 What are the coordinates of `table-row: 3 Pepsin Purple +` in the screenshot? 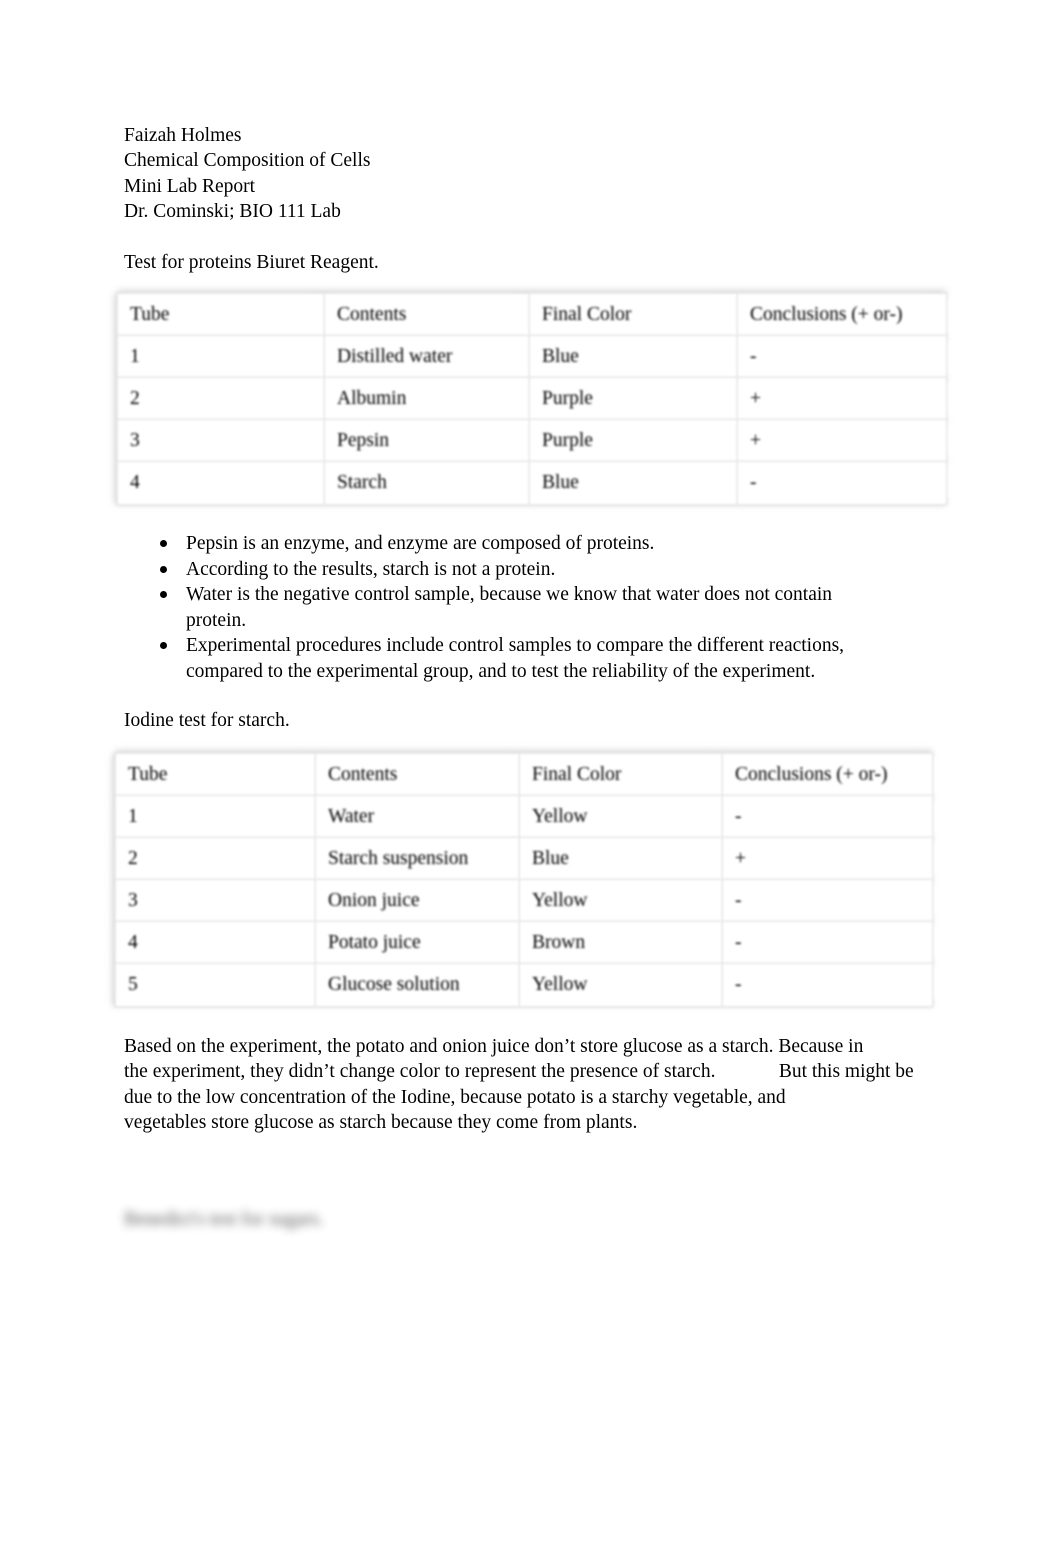 It's located at (532, 441).